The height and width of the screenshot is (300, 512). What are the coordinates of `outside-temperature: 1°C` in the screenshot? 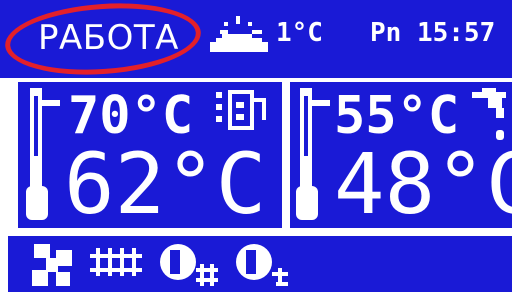 It's located at (299, 33).